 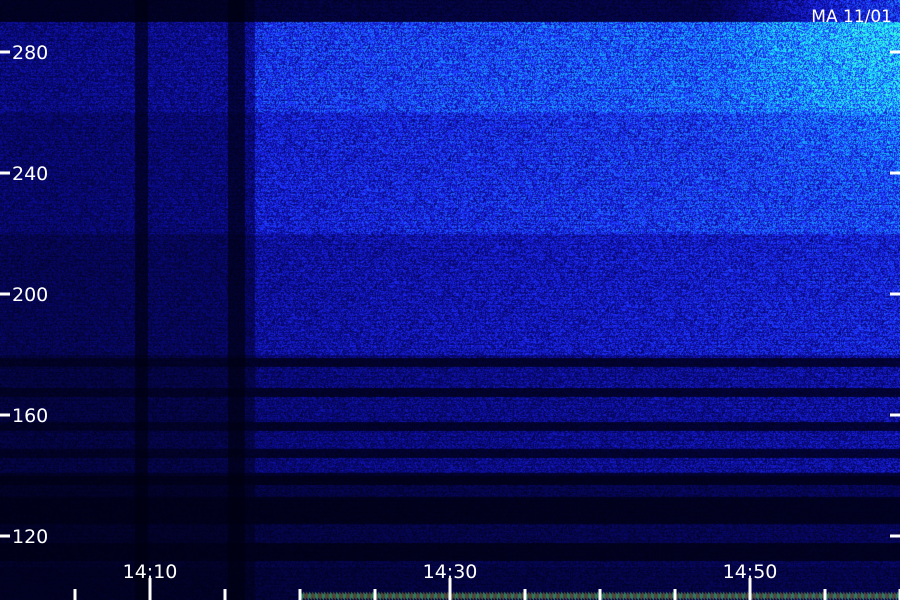 What do you see at coordinates (150, 572) in the screenshot?
I see `x-tick-label: 14:10` at bounding box center [150, 572].